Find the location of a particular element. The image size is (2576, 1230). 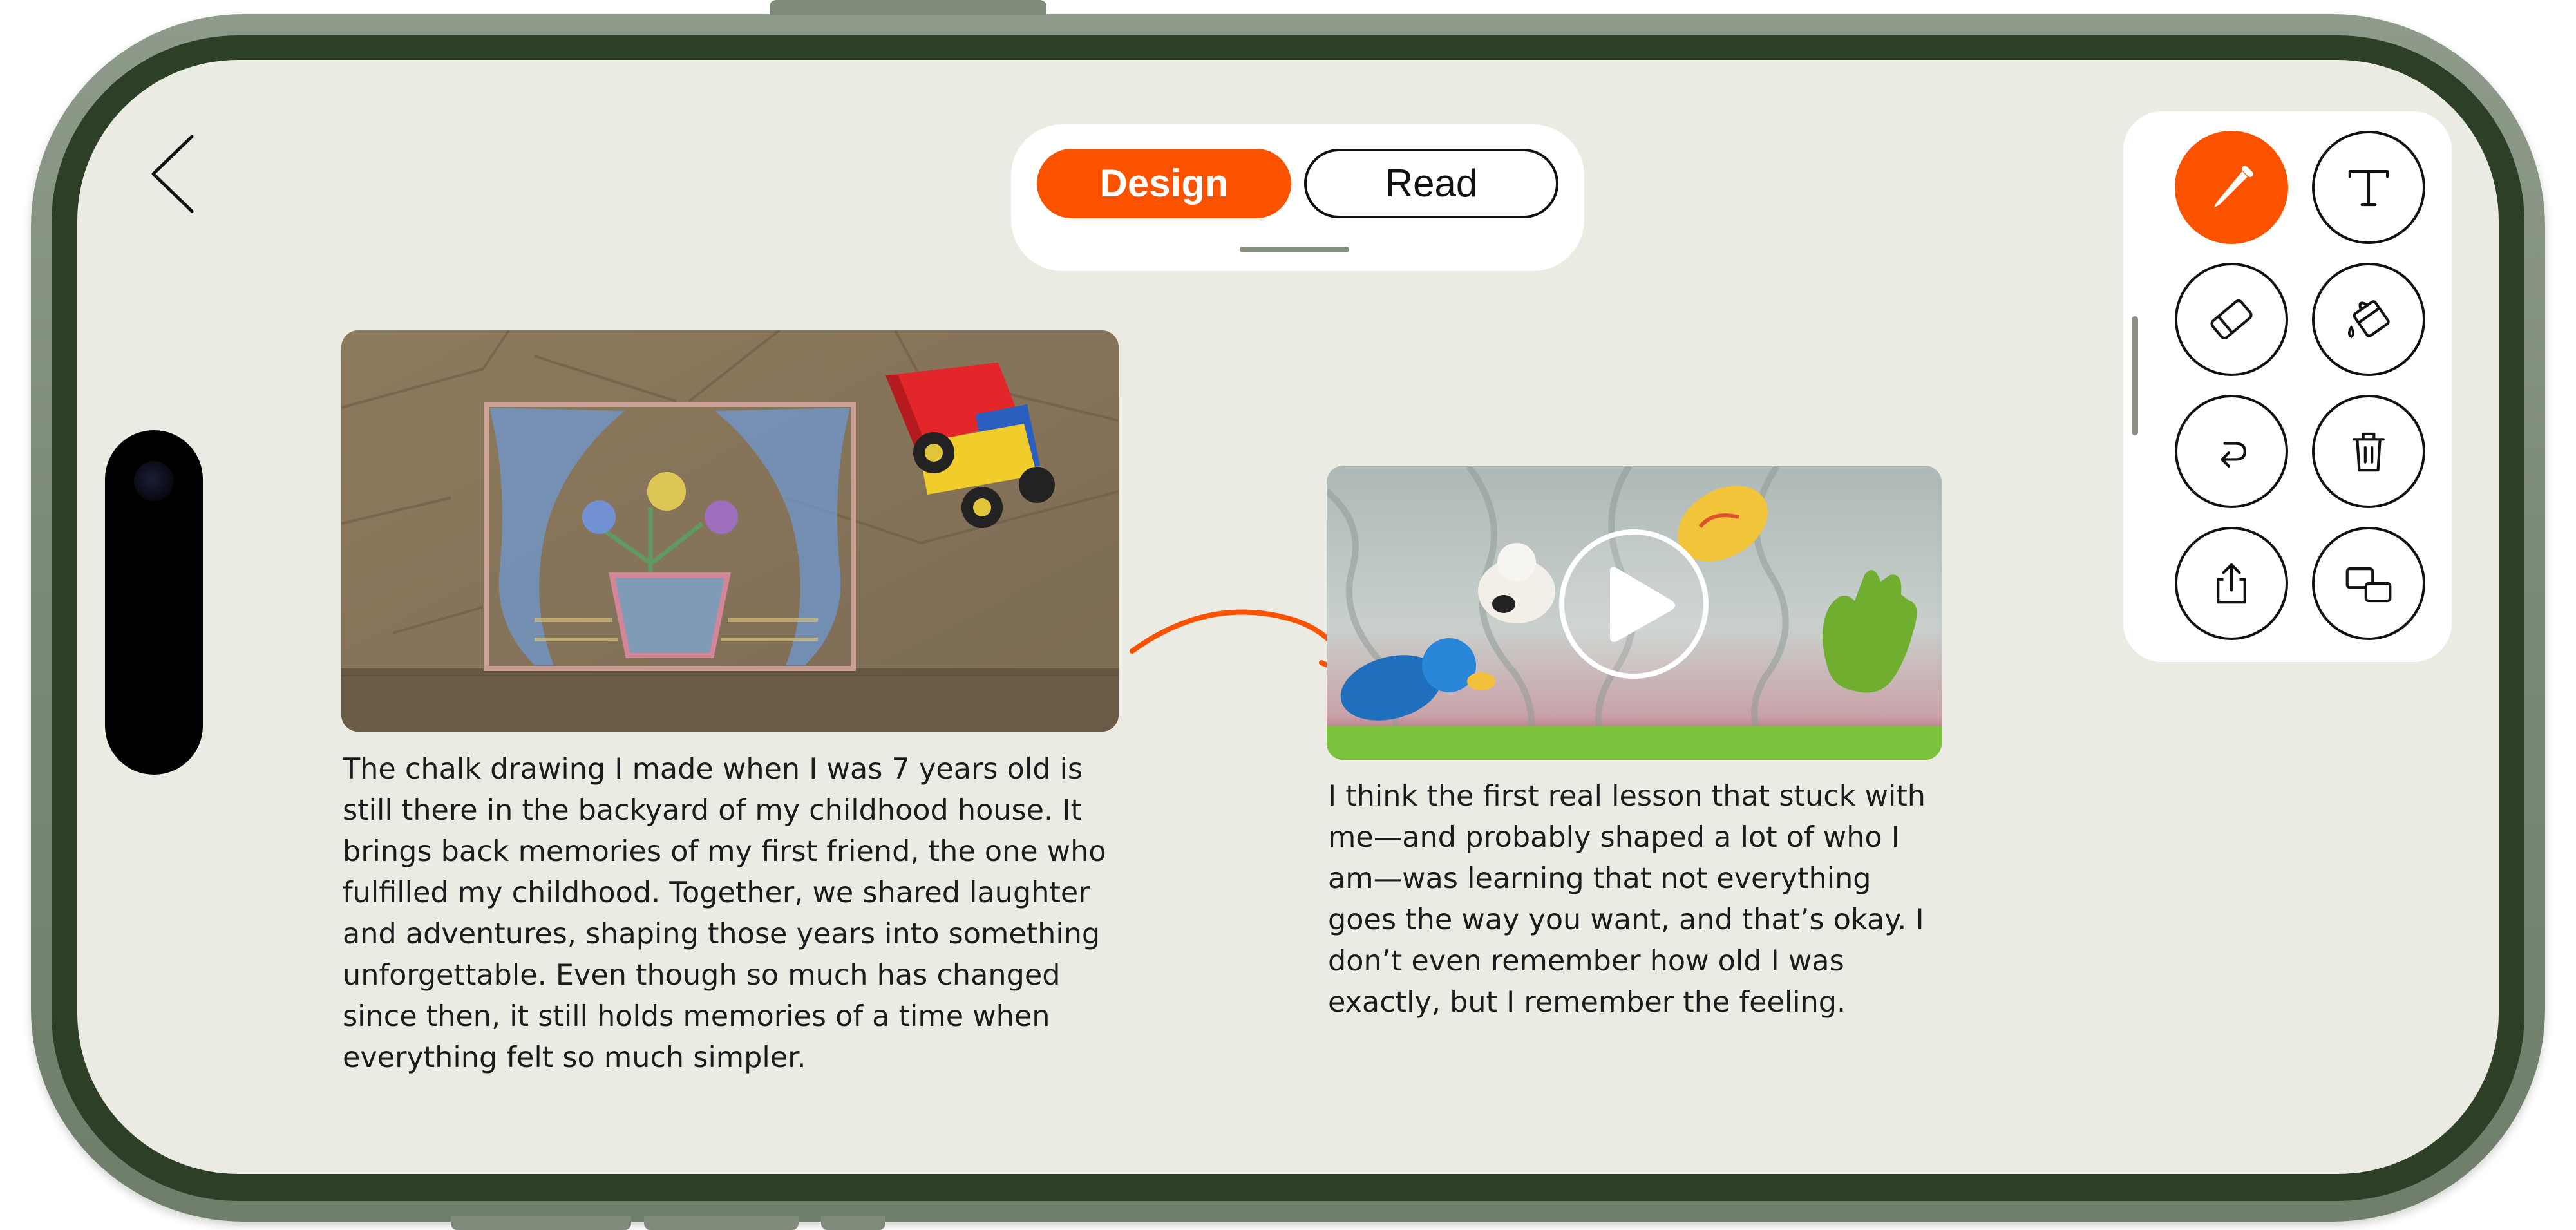

paint-bucket-icon is located at coordinates (2369, 319).